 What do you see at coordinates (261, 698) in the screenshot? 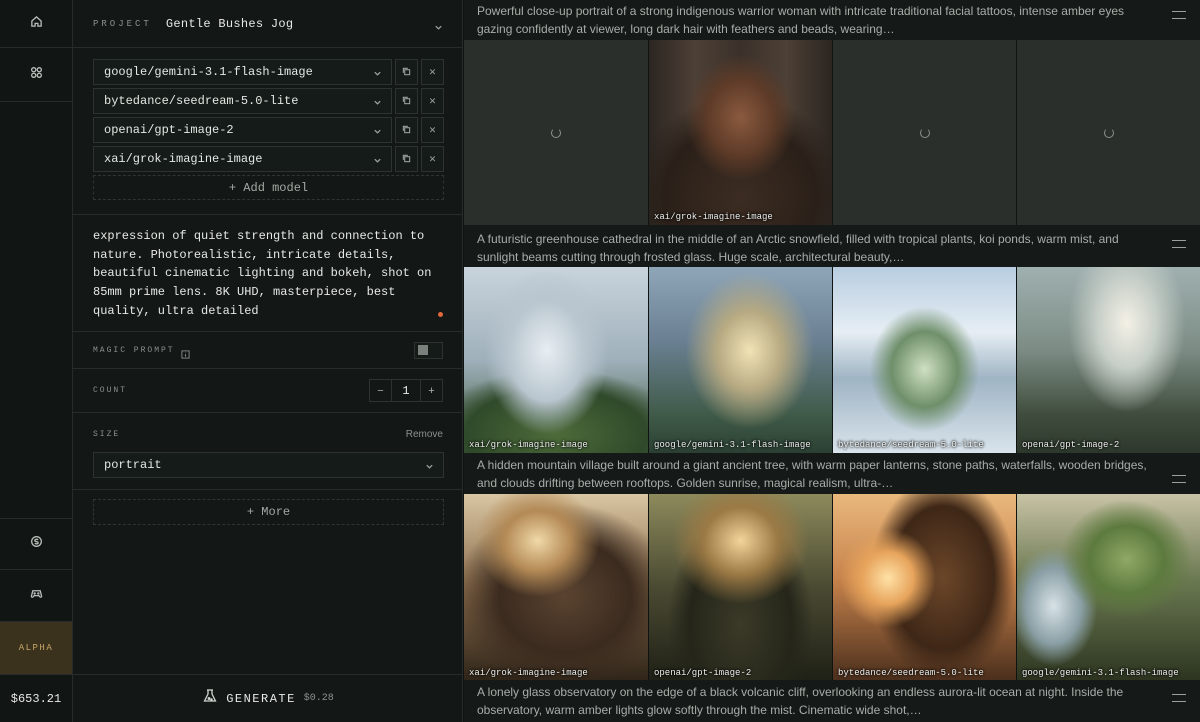
I see `generate-label: GENERATE` at bounding box center [261, 698].